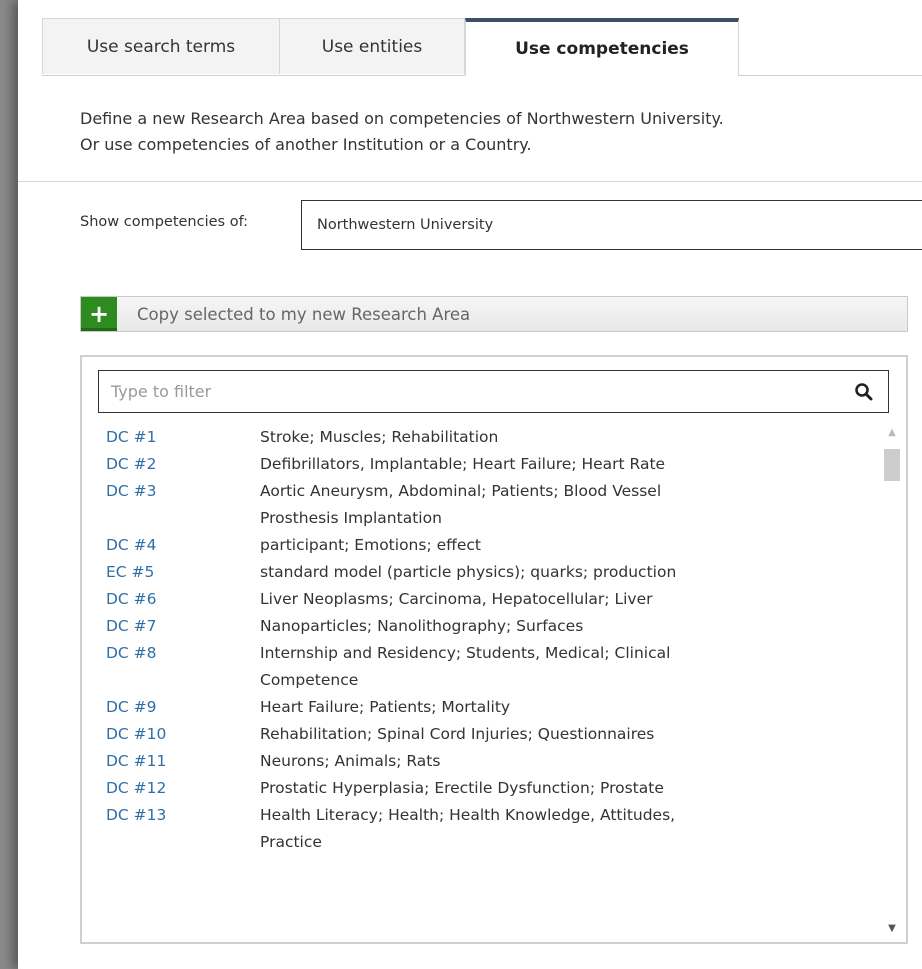  Describe the element at coordinates (183, 505) in the screenshot. I see `competency-id-link: DC #3` at that location.